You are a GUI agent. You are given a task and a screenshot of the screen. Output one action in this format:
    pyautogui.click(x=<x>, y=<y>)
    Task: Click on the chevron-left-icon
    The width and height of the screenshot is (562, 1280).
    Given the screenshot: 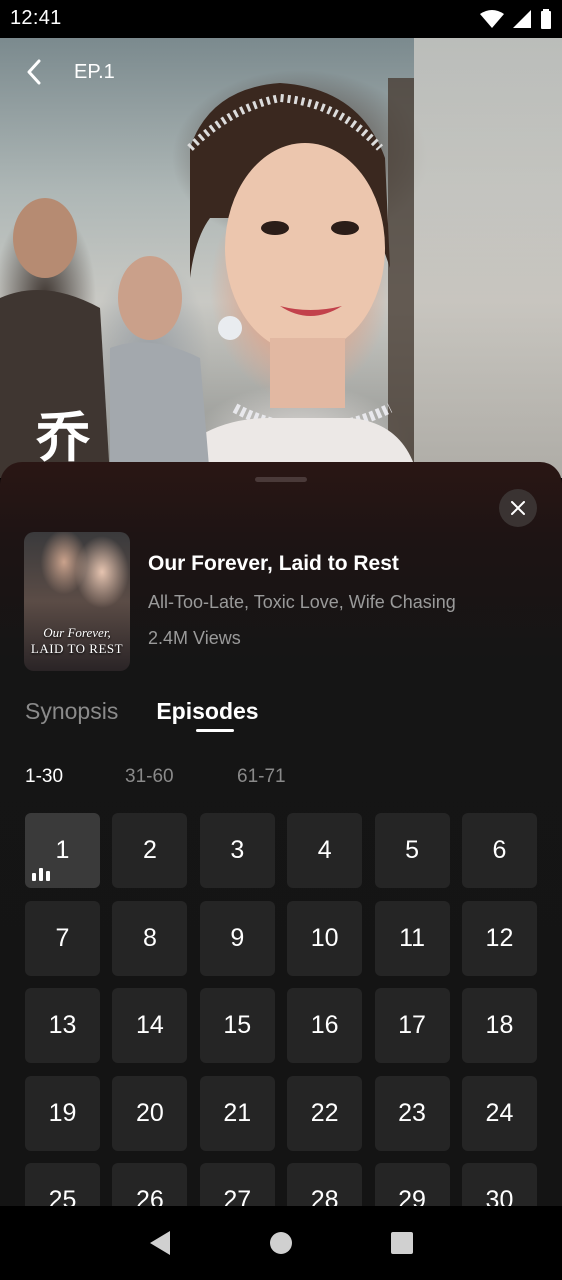 What is the action you would take?
    pyautogui.click(x=34, y=72)
    